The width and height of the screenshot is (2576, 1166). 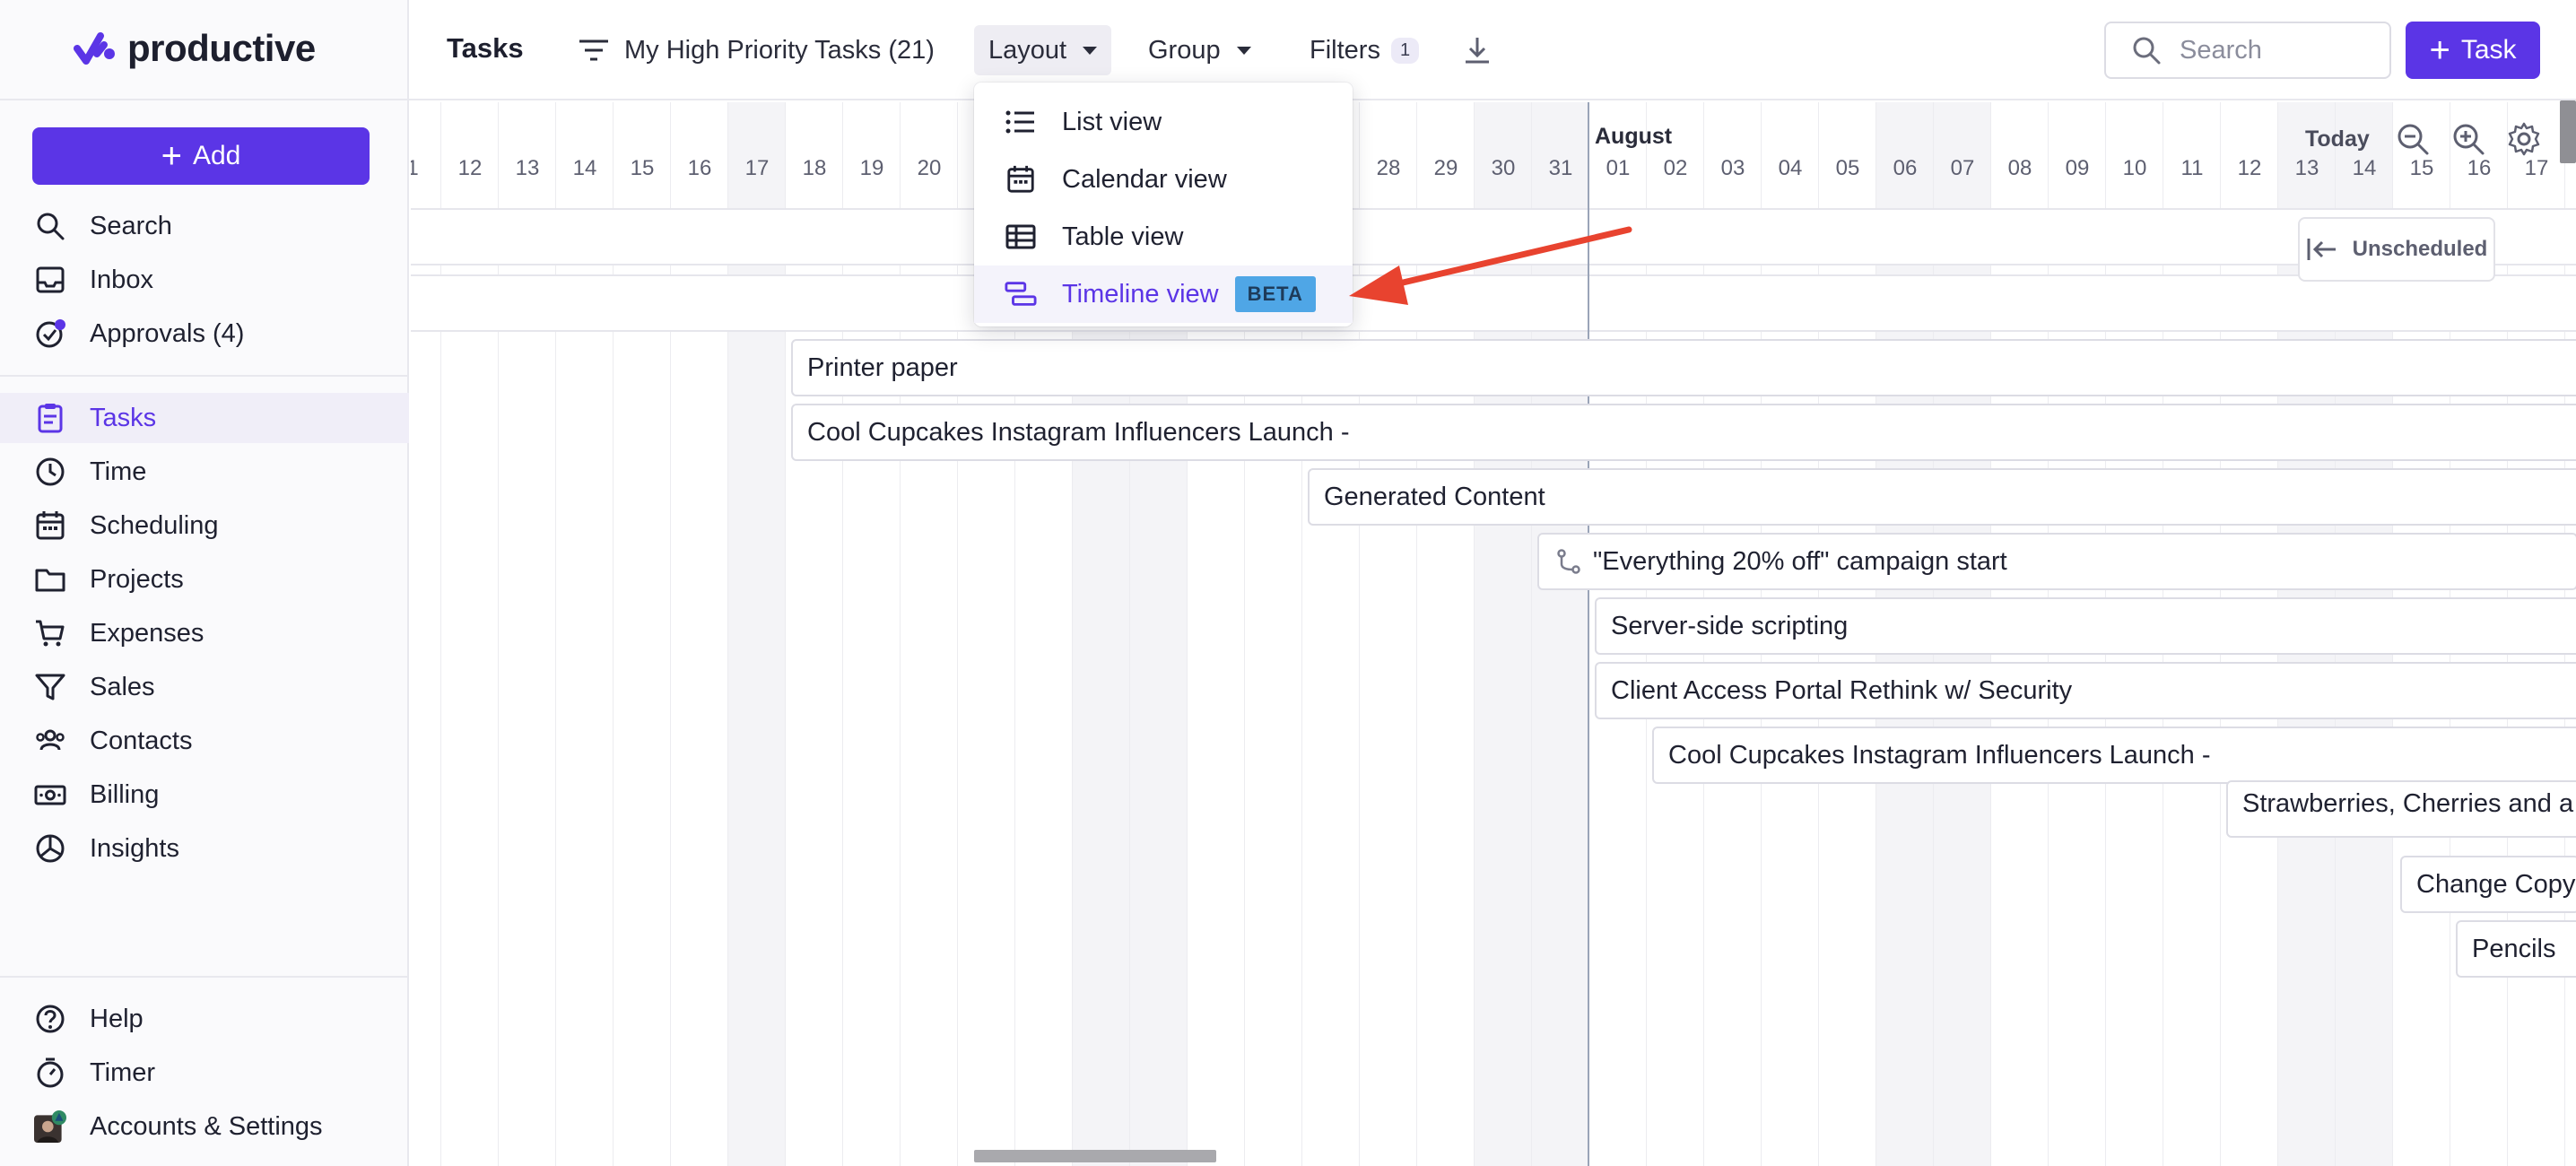 I want to click on task-bar-label: "Everything 20% off" campaign start, so click(x=1800, y=561).